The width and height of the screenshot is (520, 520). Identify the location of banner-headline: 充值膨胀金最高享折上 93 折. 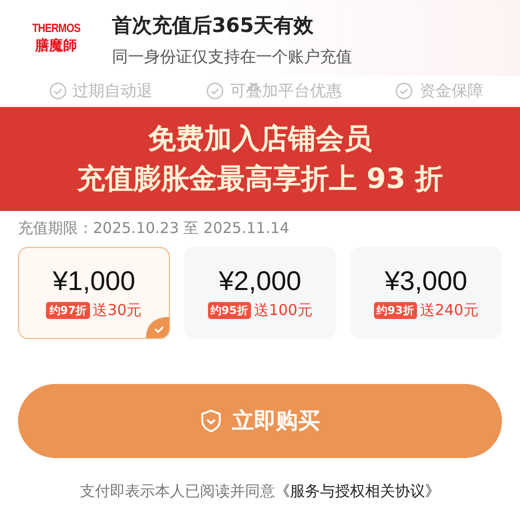
(260, 179).